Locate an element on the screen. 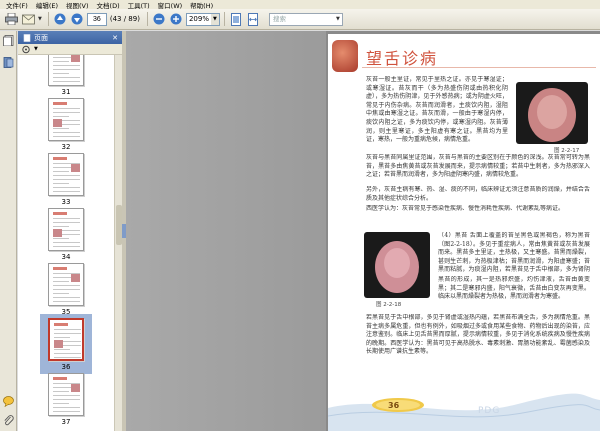  fit-width-button is located at coordinates (253, 19).